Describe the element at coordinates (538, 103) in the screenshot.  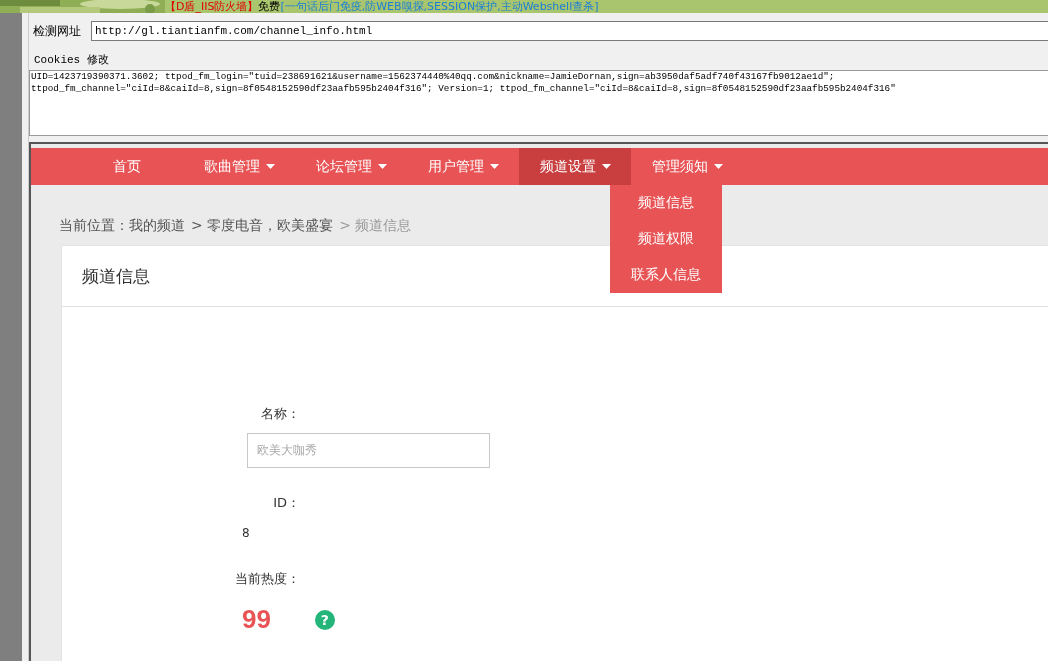
I see `cookies-field: UID=1423719390371.3602; ttpod_fm_login="tuid=238691621&username=1562374440%40qq.com&nickname=JamieDornan,sign=ab3950daf5adf740f43167fb9012ae1d"; ttpod_fm_channel="ciId=8&caiId=8,sign=8f0548152590df23aafb595b2404f316"; Version=1; ttpod_fm_channel="ciId=8&caiId=8,sign=8f0548152590df23aafb595b2404f316"` at that location.